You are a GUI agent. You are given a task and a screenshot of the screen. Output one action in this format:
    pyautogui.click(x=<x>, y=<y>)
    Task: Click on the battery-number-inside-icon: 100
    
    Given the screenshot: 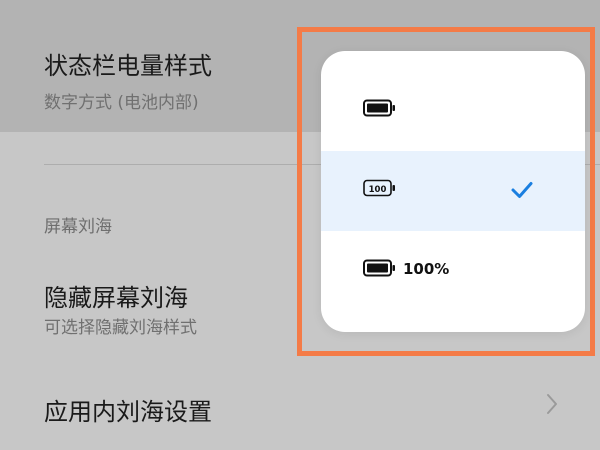 What is the action you would take?
    pyautogui.click(x=379, y=188)
    